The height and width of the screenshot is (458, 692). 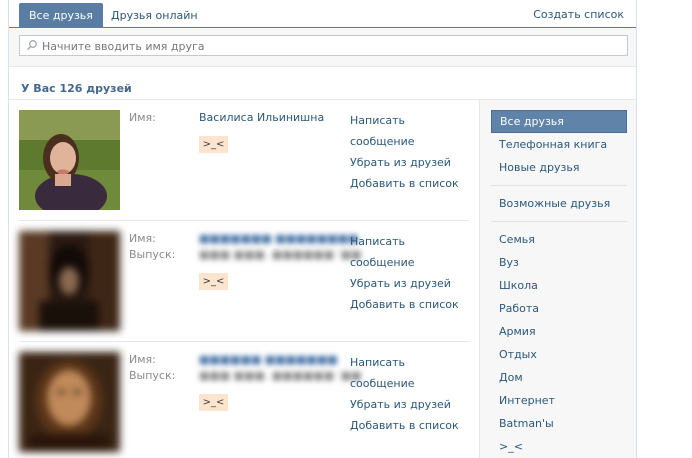 What do you see at coordinates (559, 308) in the screenshot?
I see `sidebar-item-work: Работа` at bounding box center [559, 308].